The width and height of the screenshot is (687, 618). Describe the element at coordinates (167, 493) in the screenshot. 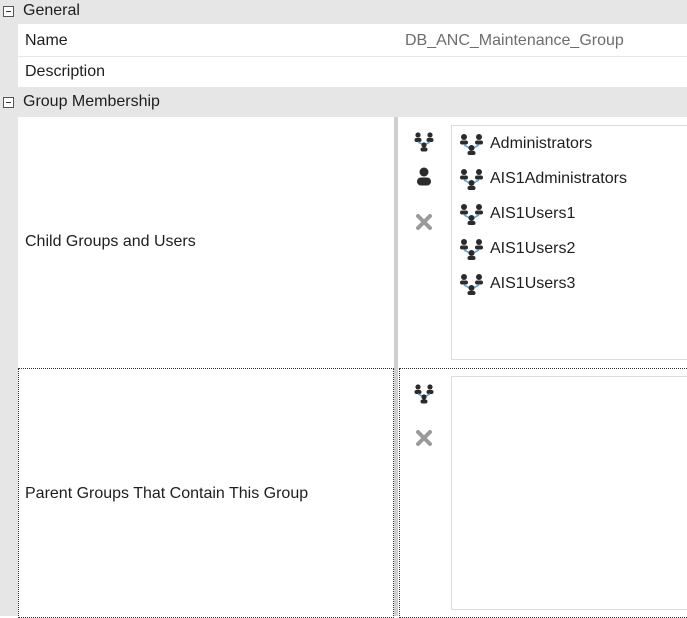

I see `property-label-parent: Parent Groups That Contain This Group` at that location.